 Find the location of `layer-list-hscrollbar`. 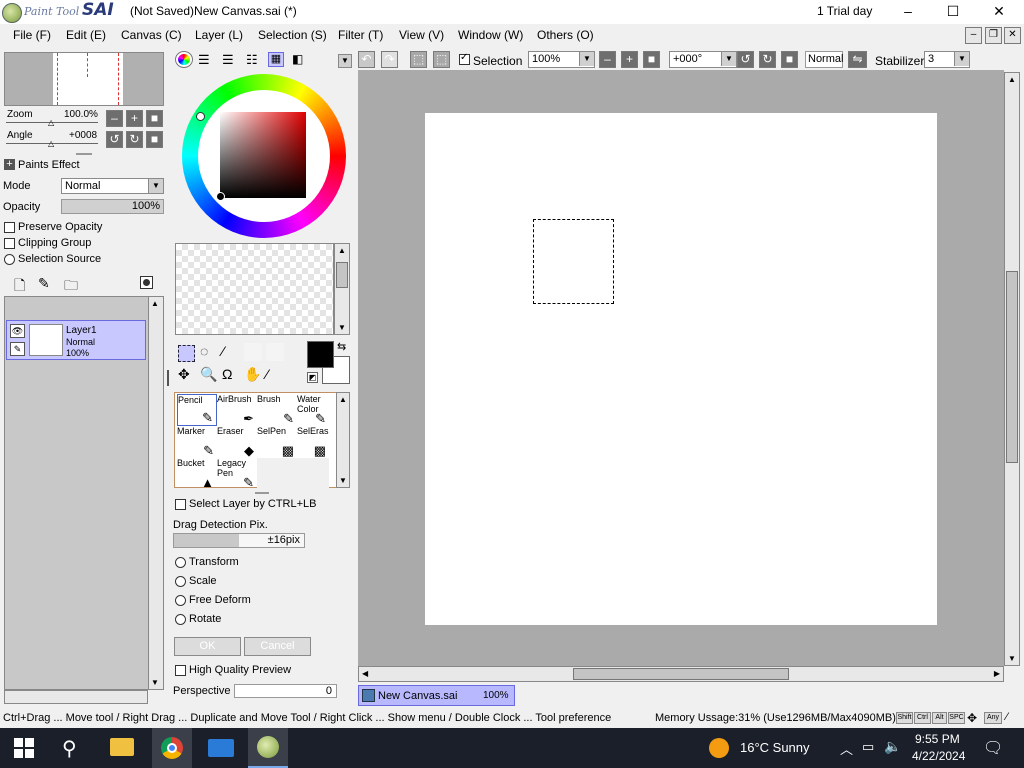

layer-list-hscrollbar is located at coordinates (76, 697).